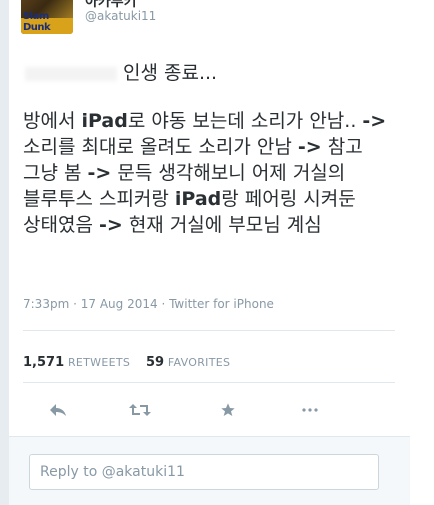 This screenshot has width=434, height=505. Describe the element at coordinates (245, 121) in the screenshot. I see `tweet-text-segment: 로 야동 보는데 소리가 안남..` at that location.